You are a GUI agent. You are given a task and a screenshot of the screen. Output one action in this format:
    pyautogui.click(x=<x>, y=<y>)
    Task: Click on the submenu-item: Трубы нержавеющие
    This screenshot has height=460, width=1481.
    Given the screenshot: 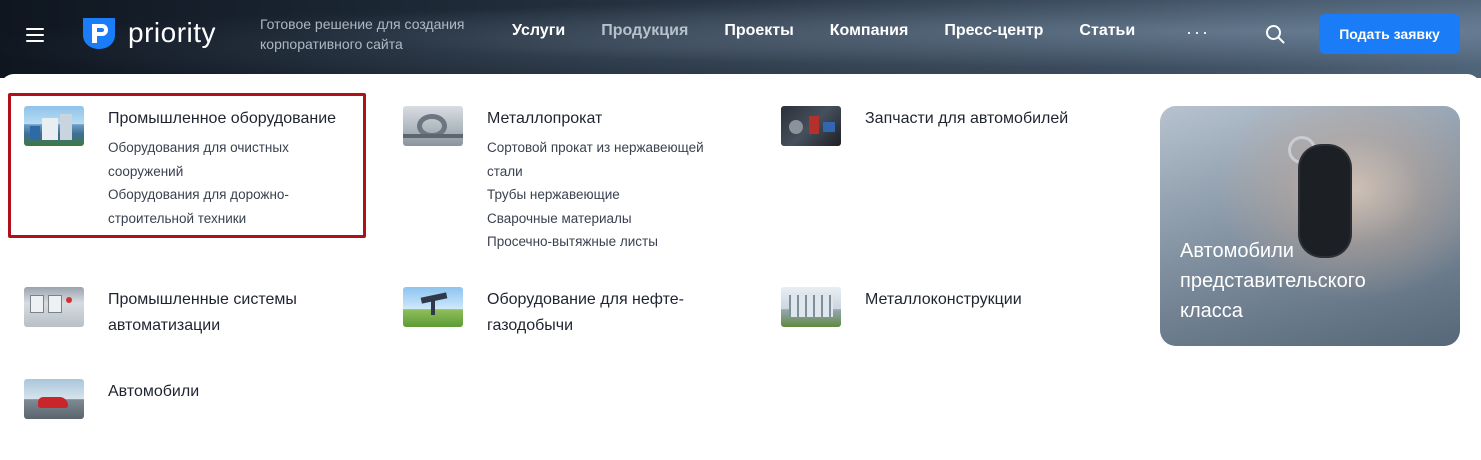 What is the action you would take?
    pyautogui.click(x=609, y=195)
    